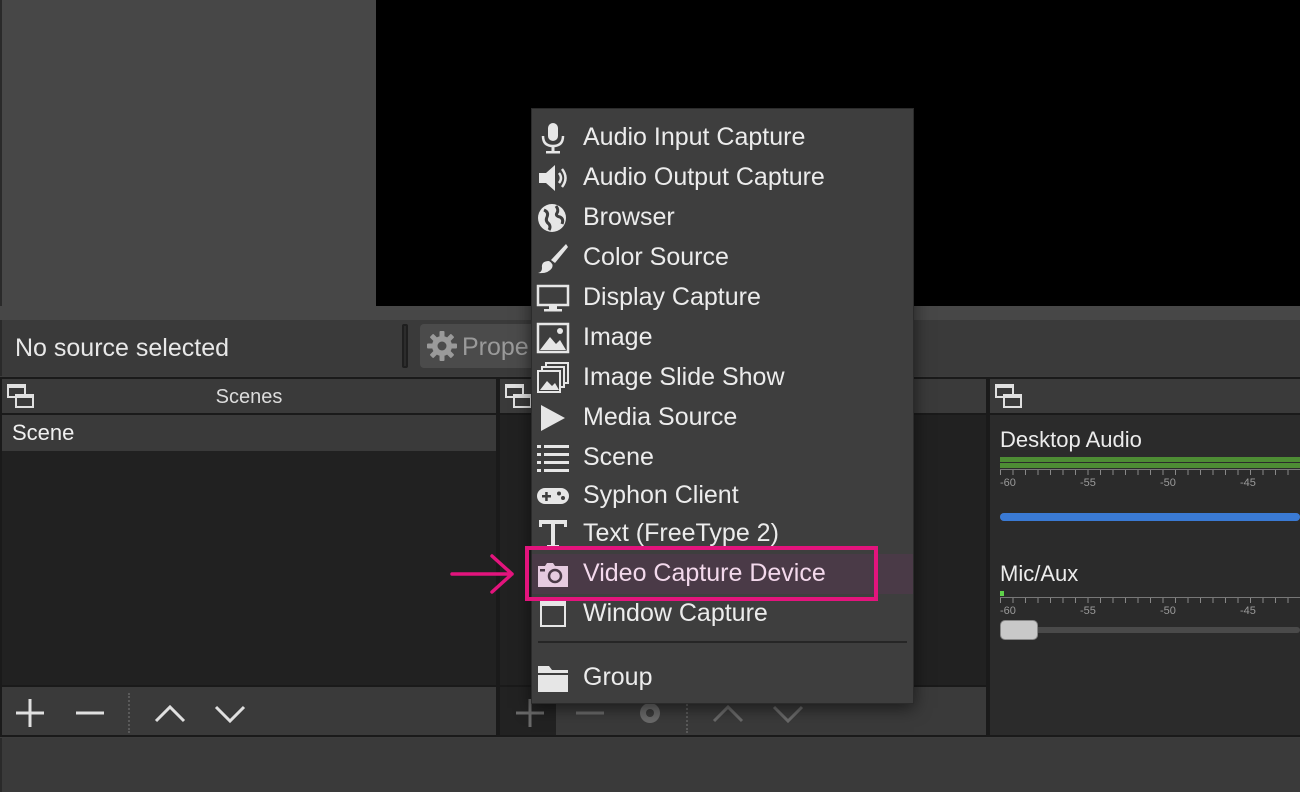 This screenshot has height=792, width=1300. Describe the element at coordinates (553, 458) in the screenshot. I see `list-icon` at that location.